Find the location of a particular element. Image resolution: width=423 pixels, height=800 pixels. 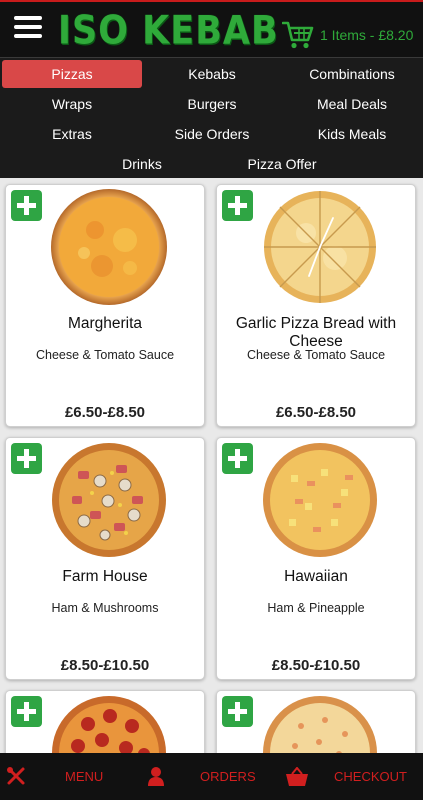

product-description: Ham & Mushrooms is located at coordinates (105, 608).